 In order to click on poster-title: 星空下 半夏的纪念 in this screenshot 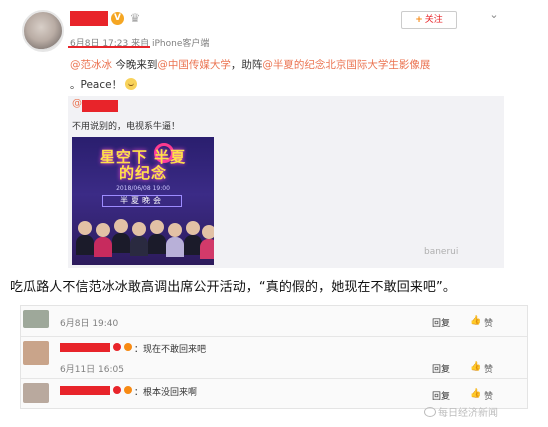, I will do `click(143, 165)`.